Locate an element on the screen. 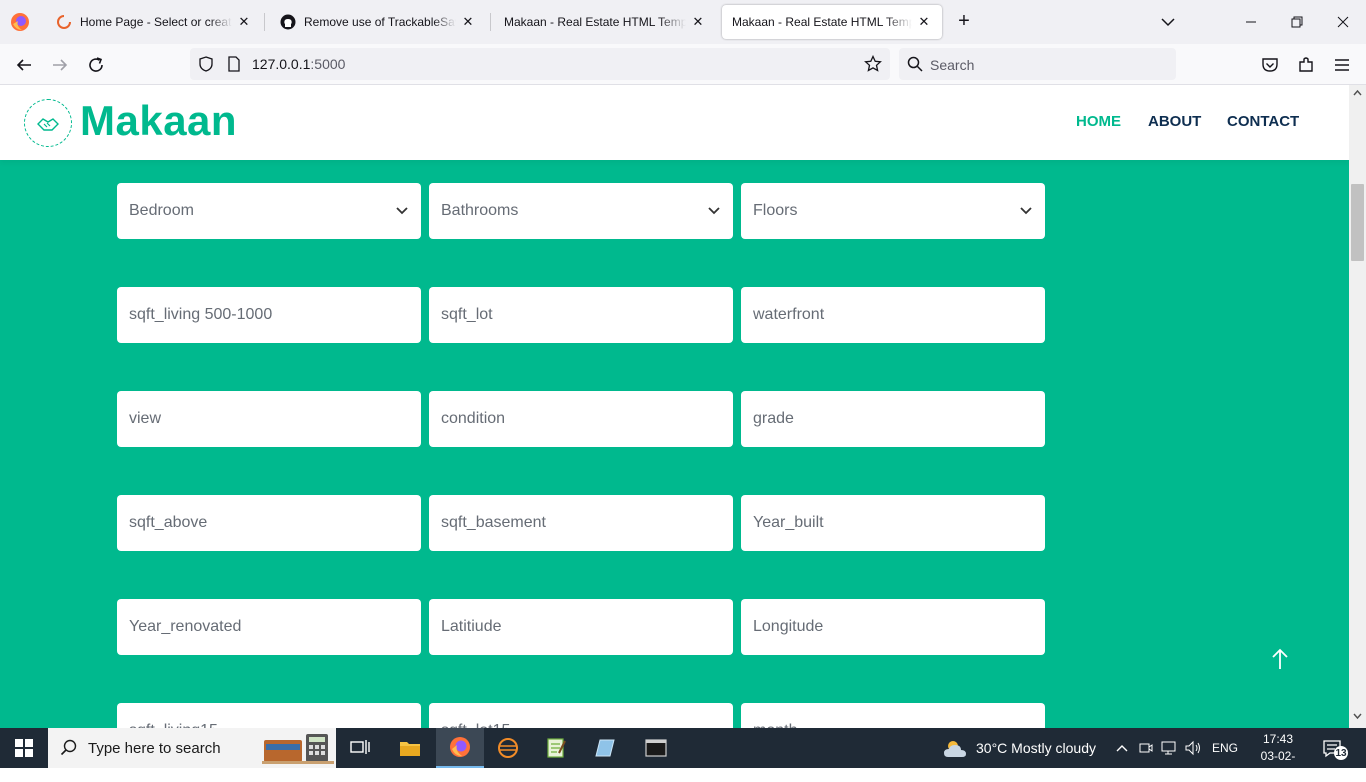 This screenshot has width=1366, height=782. condition-input: condition is located at coordinates (581, 419).